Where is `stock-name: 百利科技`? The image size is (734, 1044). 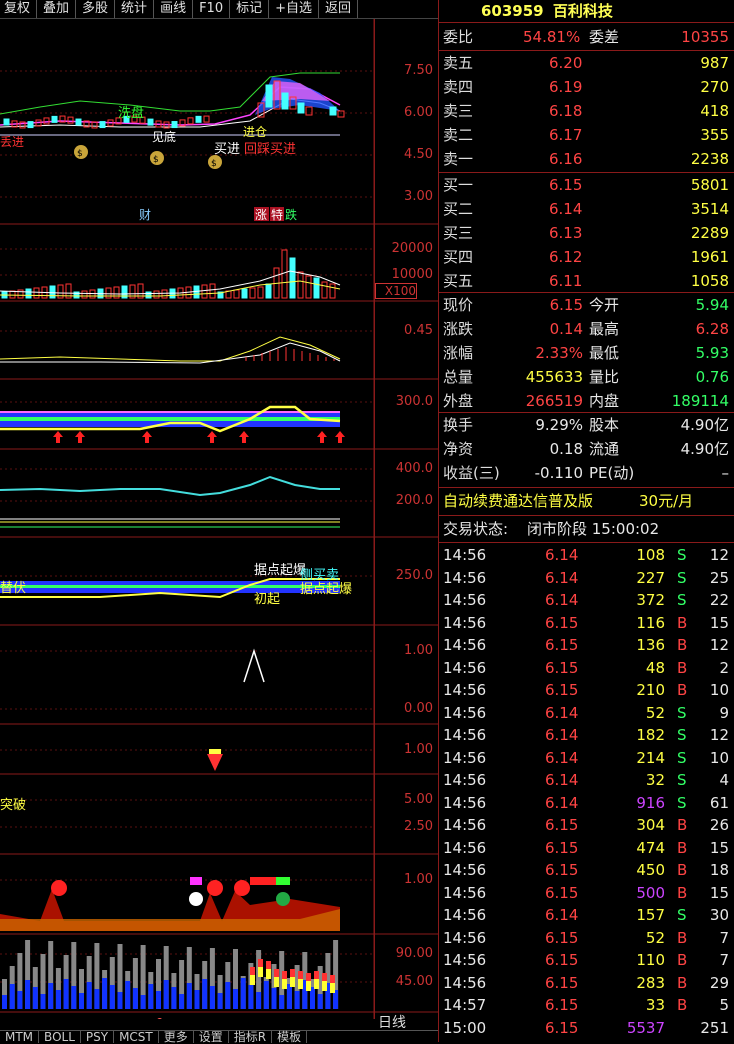
stock-name: 百利科技 is located at coordinates (582, 11).